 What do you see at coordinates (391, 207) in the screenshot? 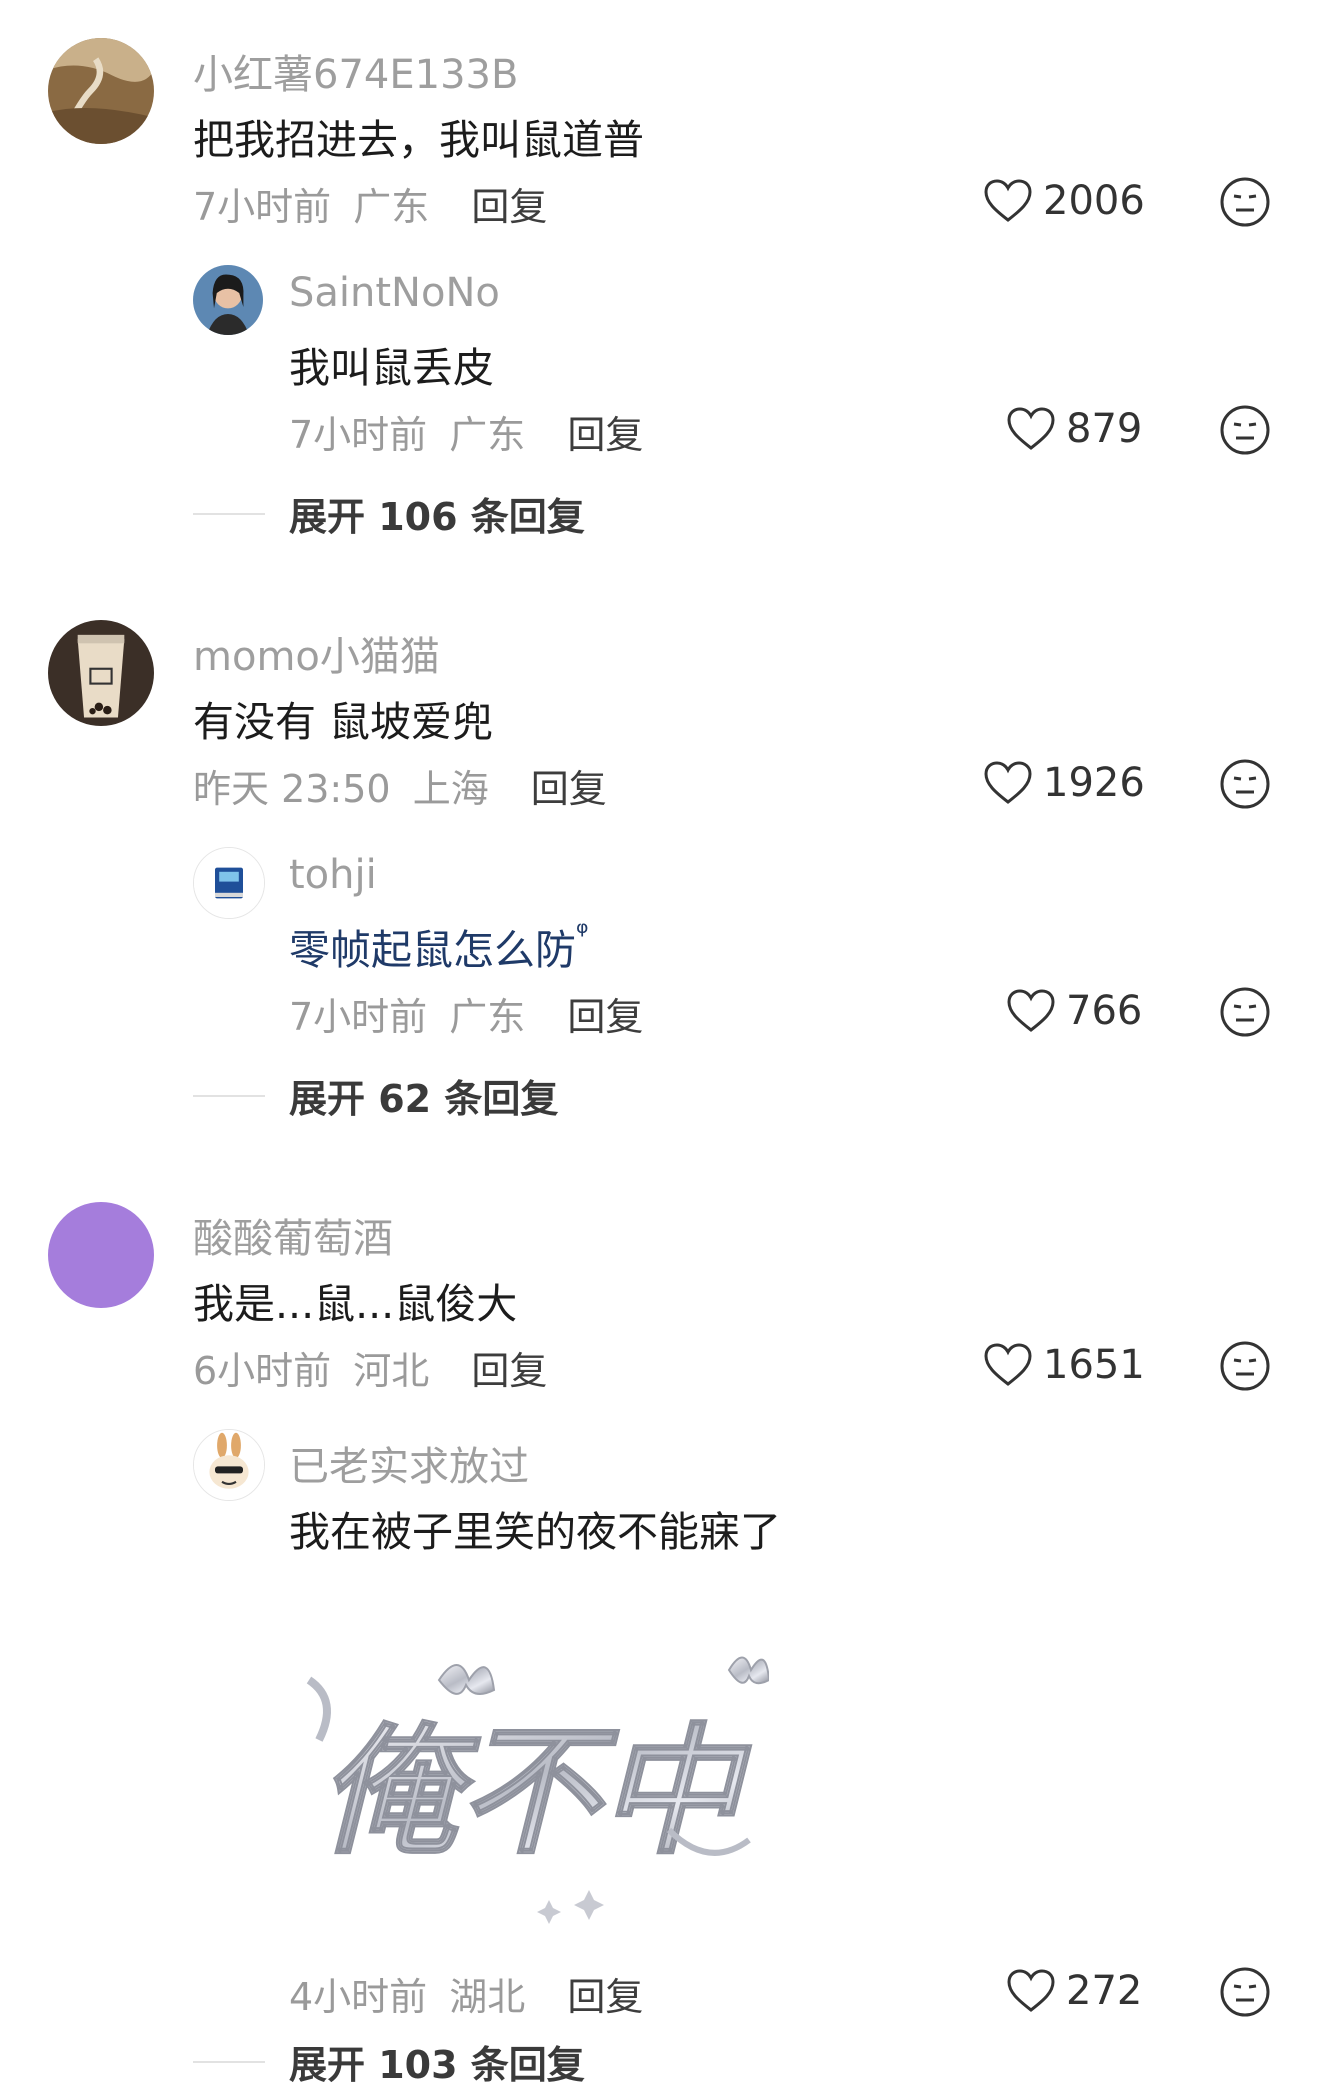
I see `comment-location: 广东` at bounding box center [391, 207].